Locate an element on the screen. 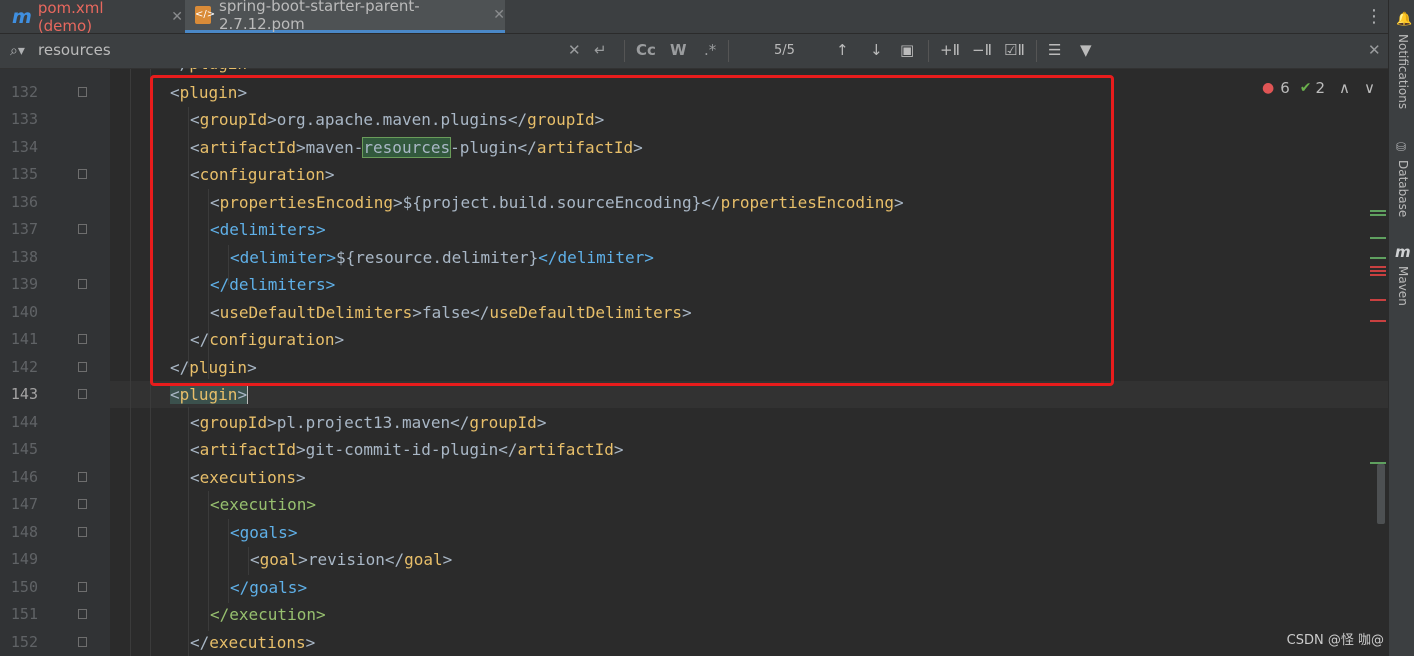 Image resolution: width=1414 pixels, height=656 pixels. more-options-icon: ⋮ is located at coordinates (1374, 16).